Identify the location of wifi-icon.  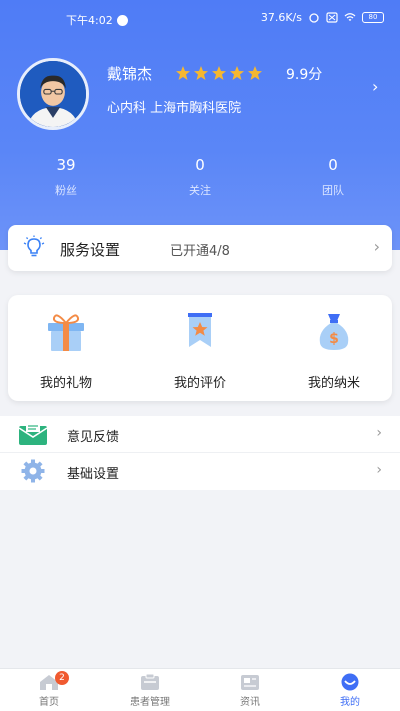
(350, 17).